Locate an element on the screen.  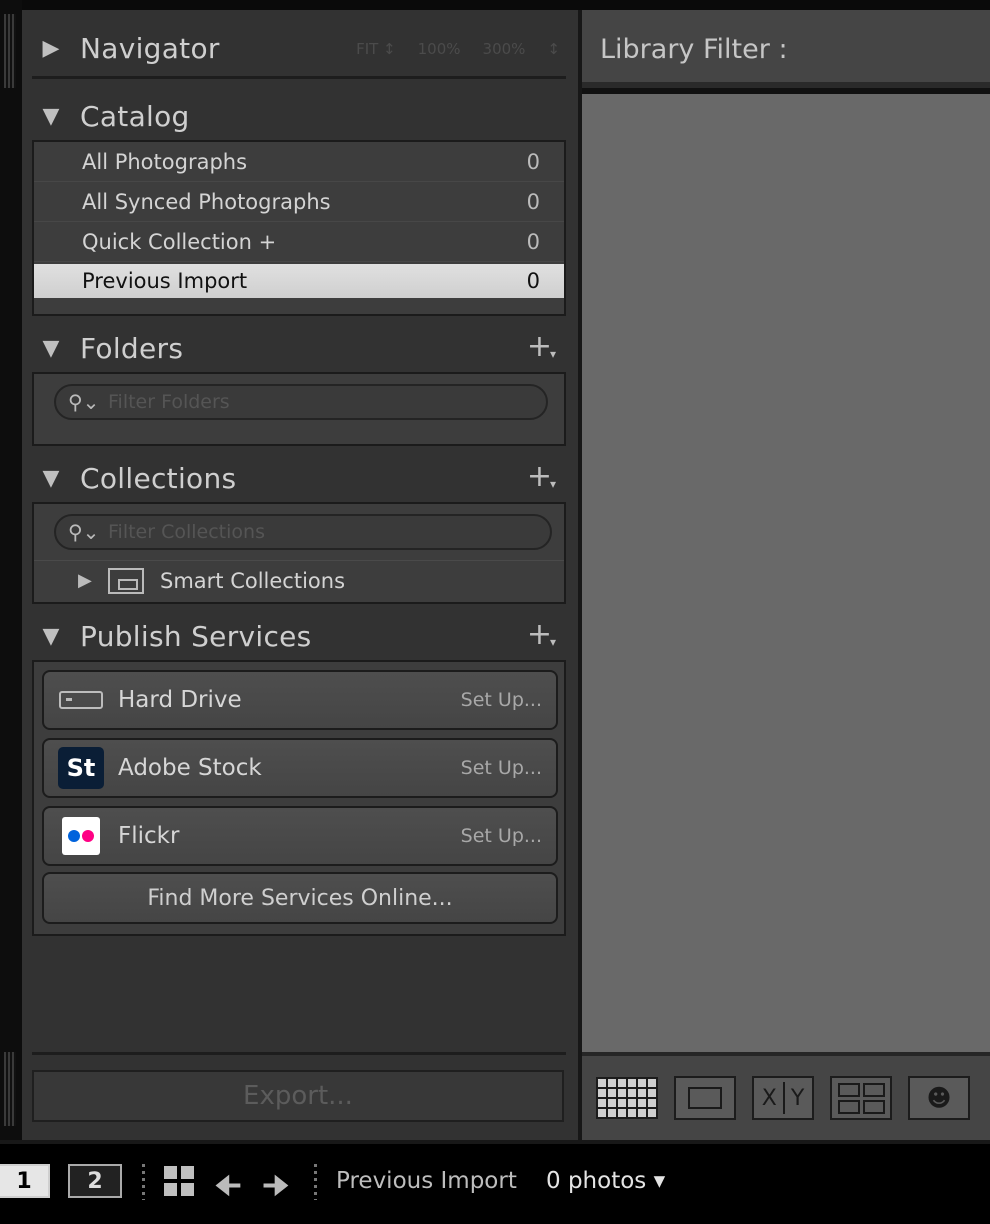
filter-collections-input is located at coordinates (298, 532).